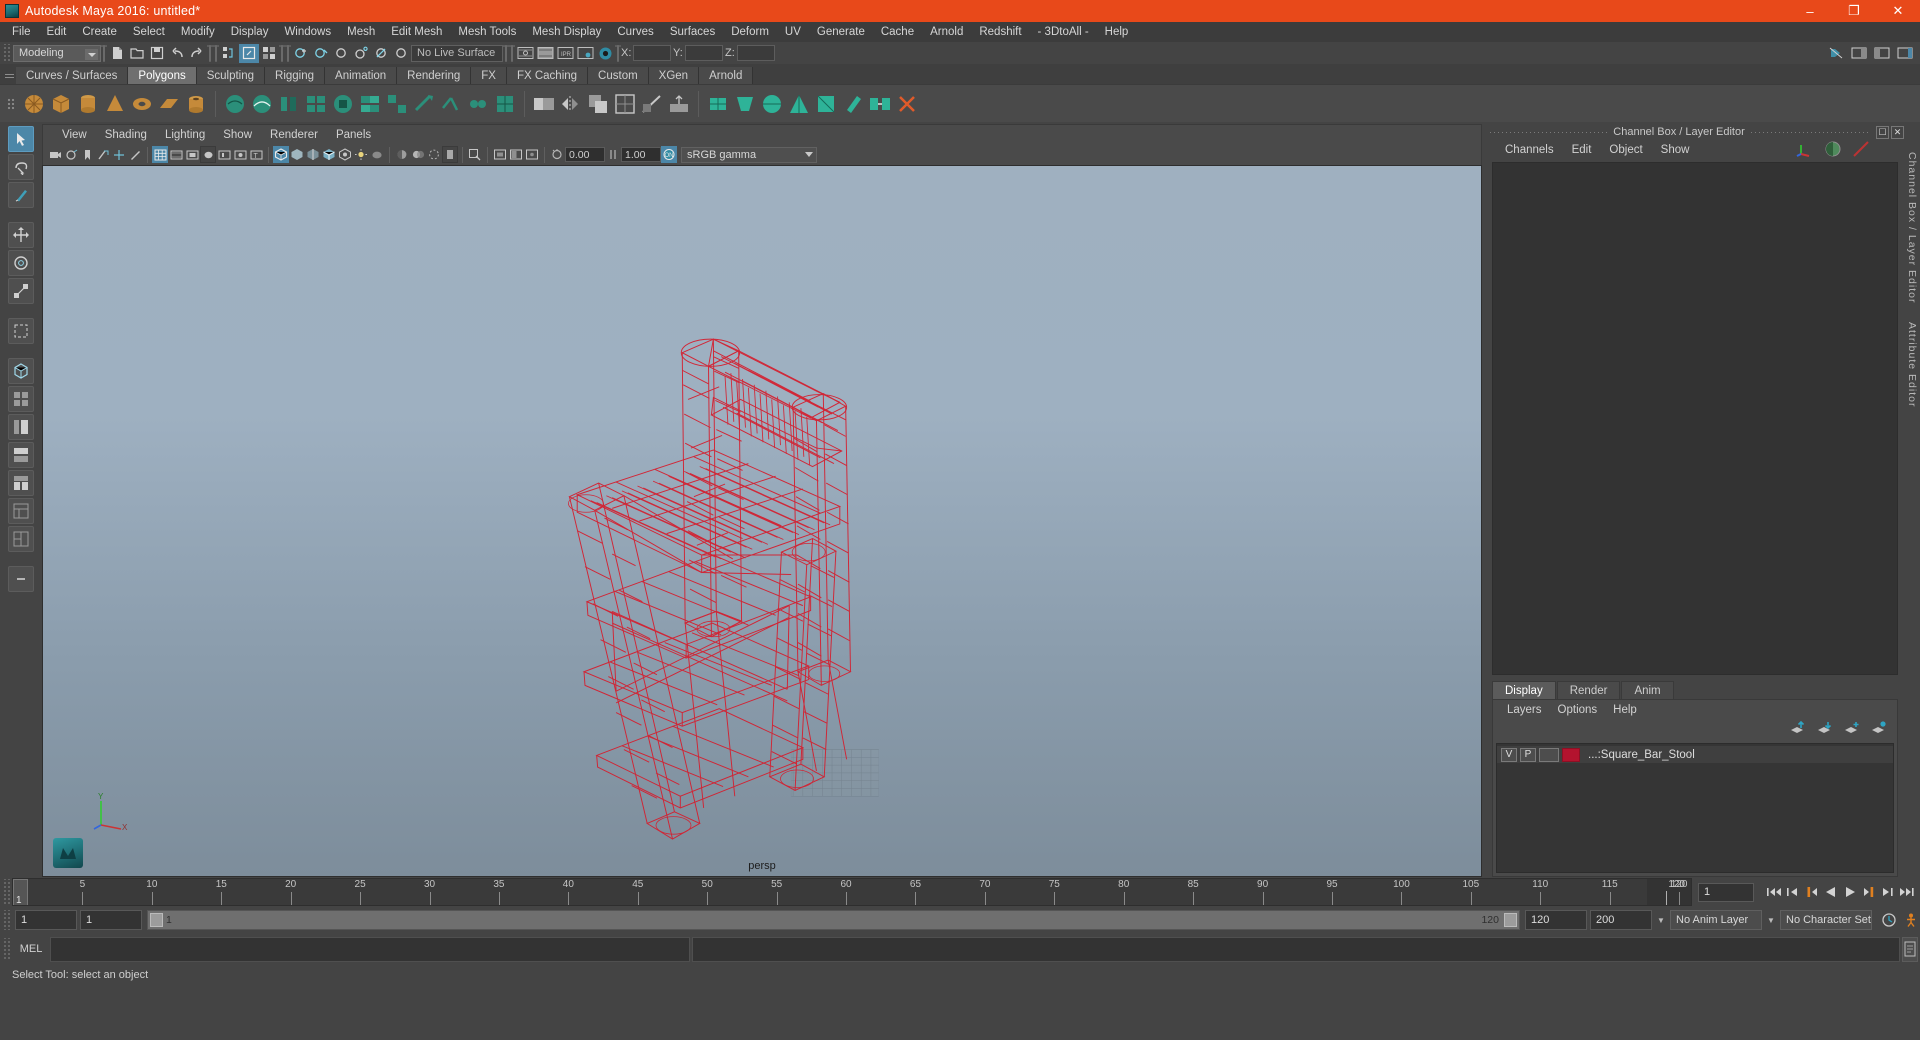 The height and width of the screenshot is (1040, 1920). Describe the element at coordinates (745, 104) in the screenshot. I see `reduce-mesh-icon` at that location.